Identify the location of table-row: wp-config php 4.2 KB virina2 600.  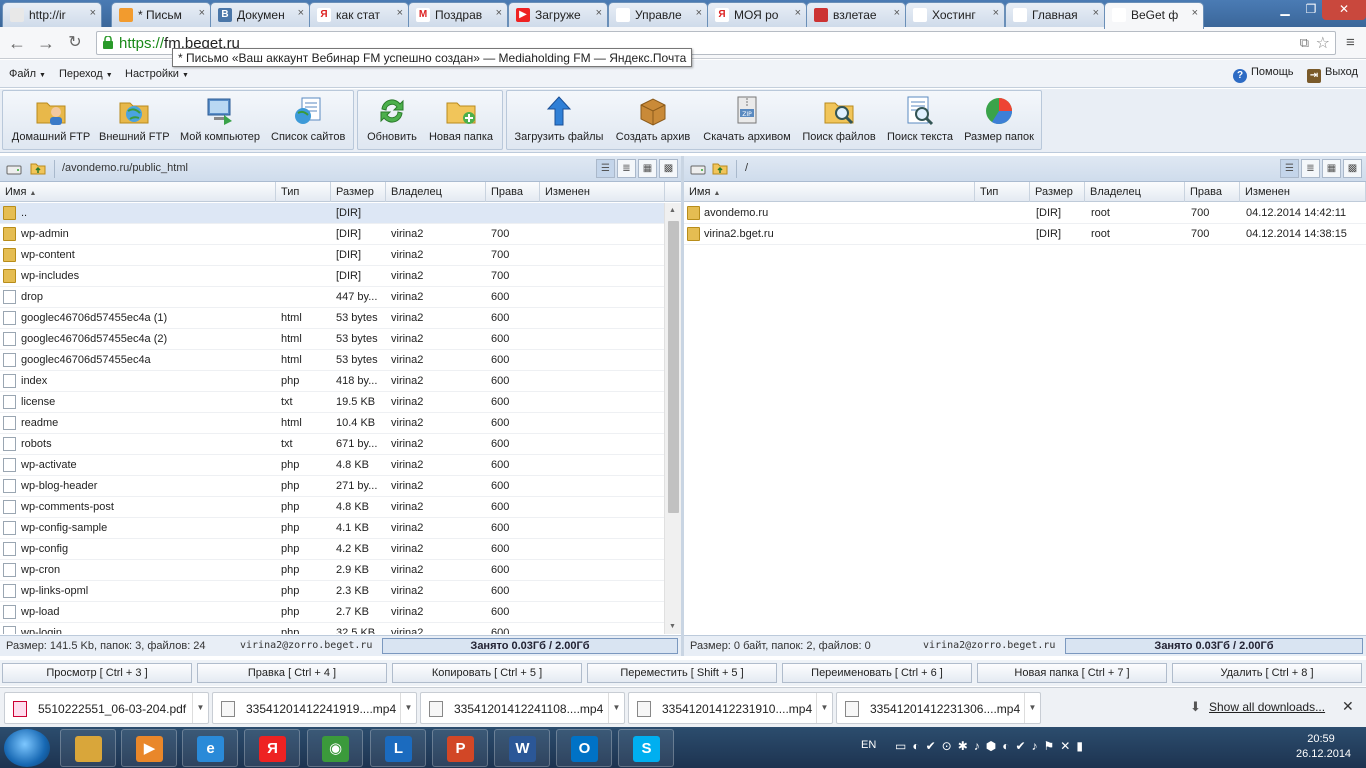
(332, 549).